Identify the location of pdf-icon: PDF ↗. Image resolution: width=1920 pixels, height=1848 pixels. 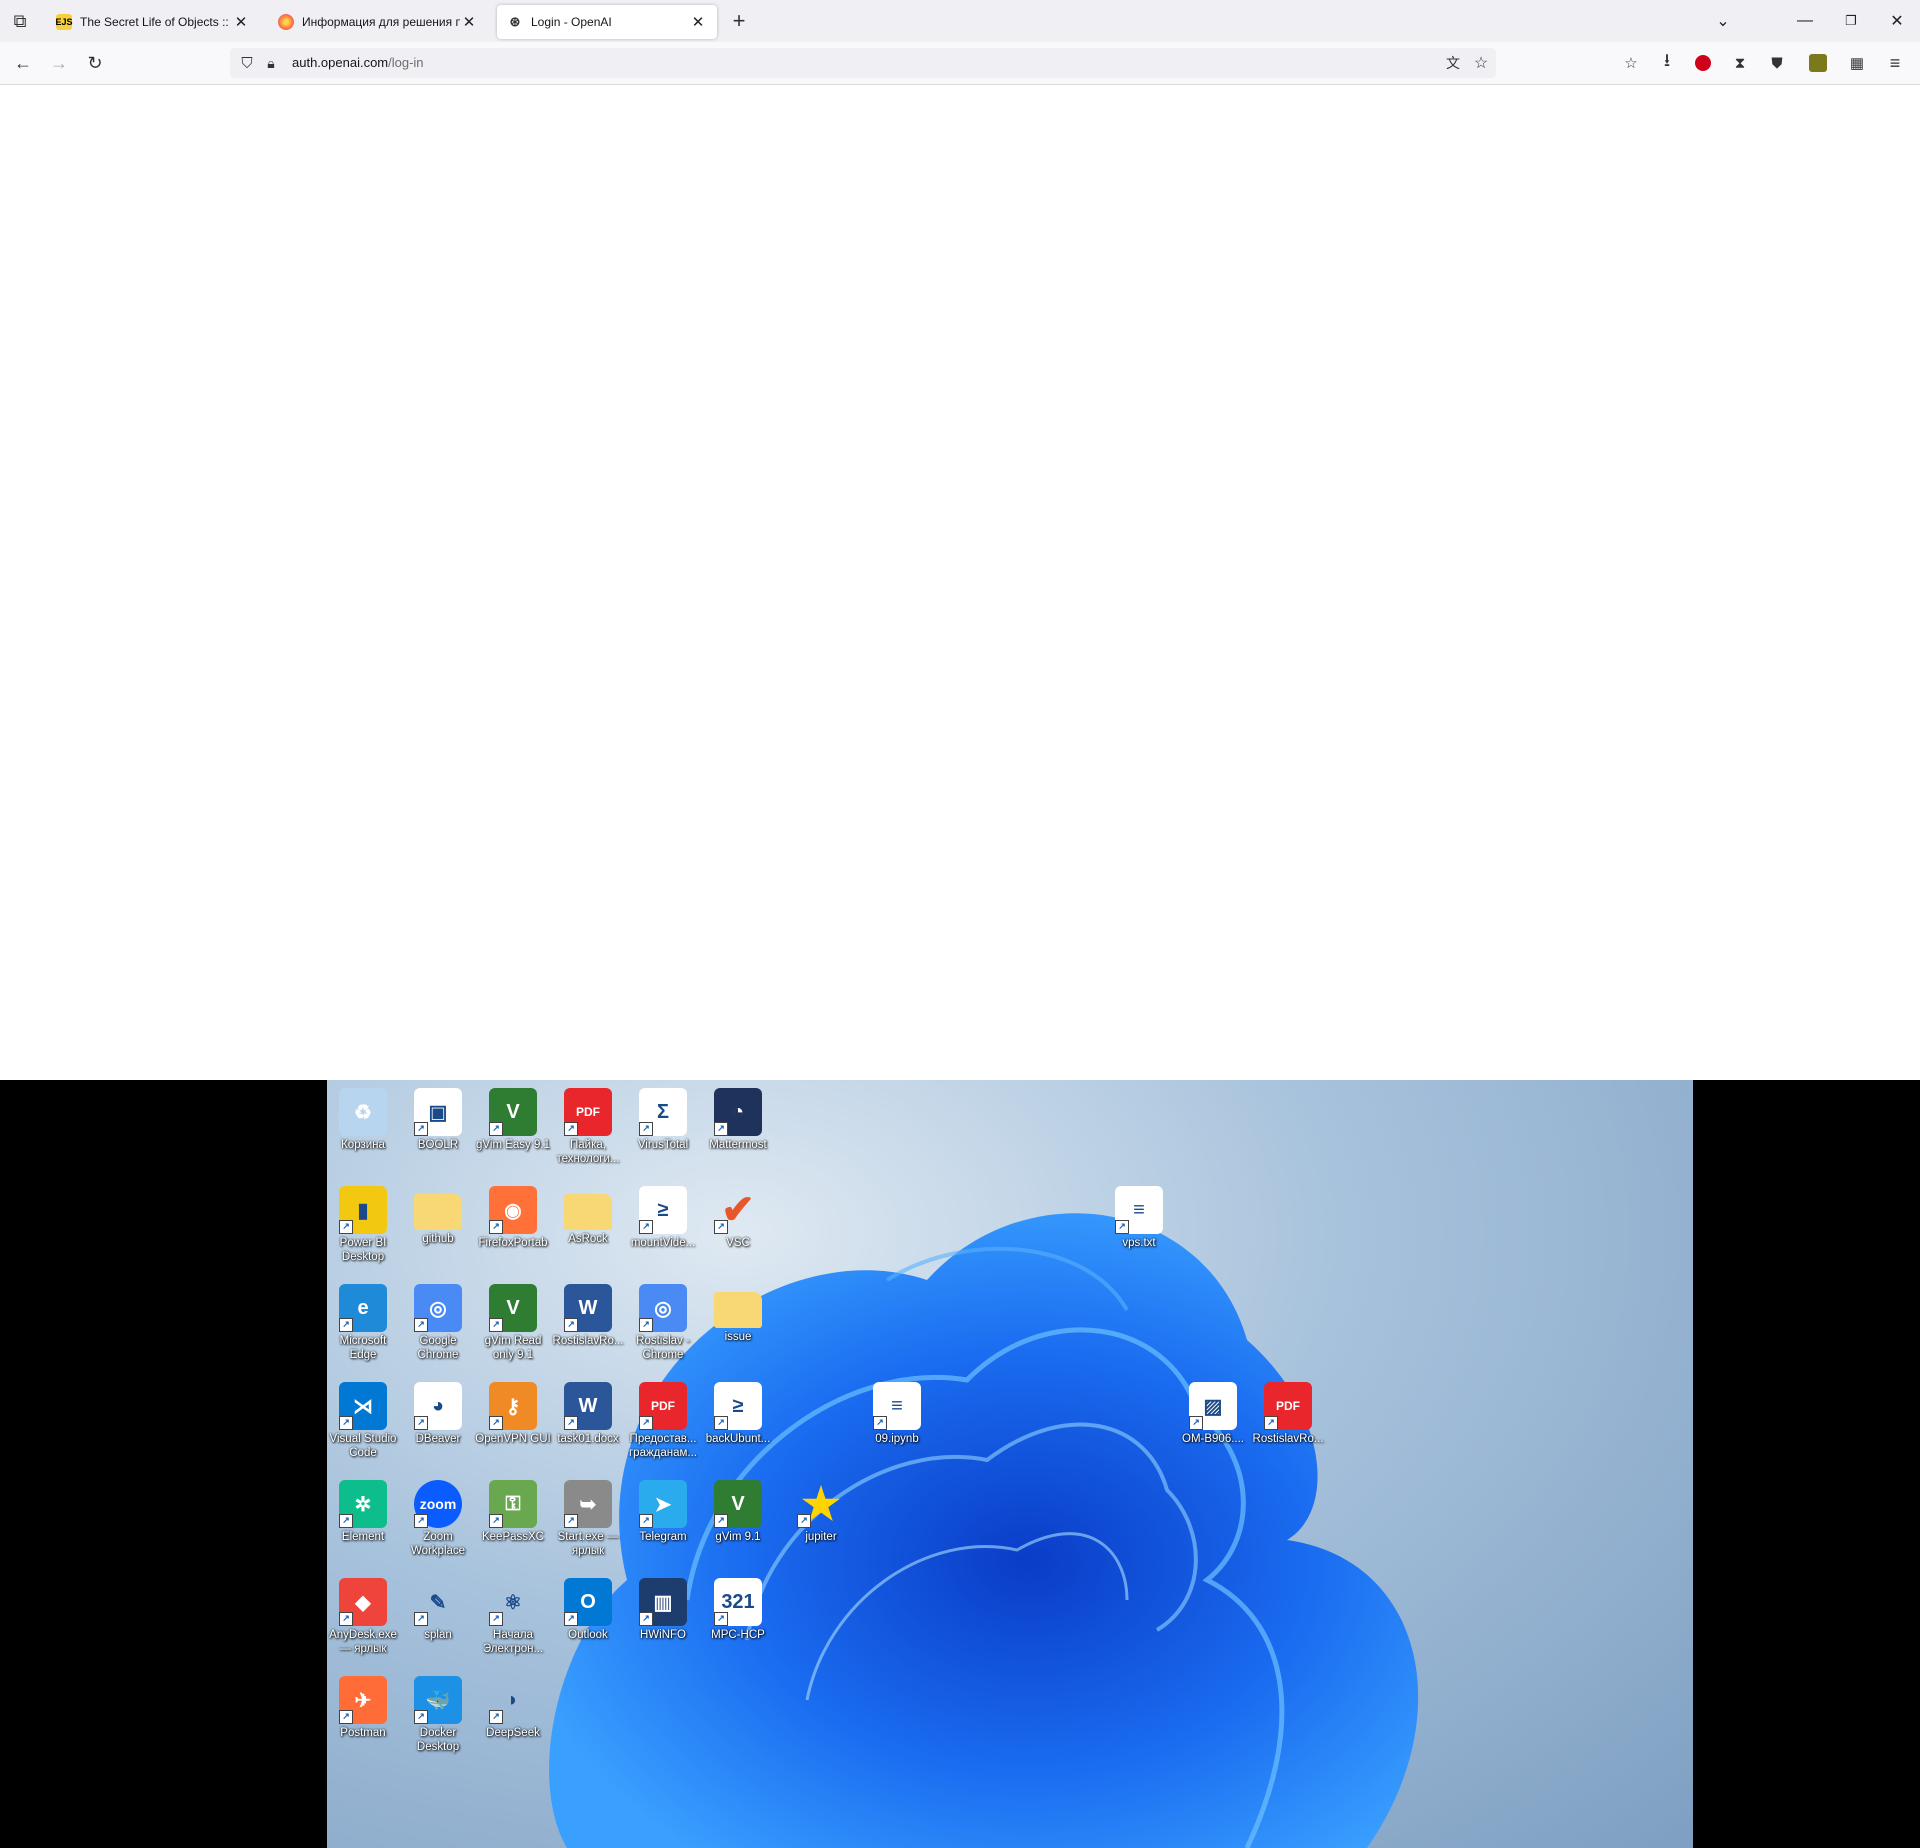
(588, 1112).